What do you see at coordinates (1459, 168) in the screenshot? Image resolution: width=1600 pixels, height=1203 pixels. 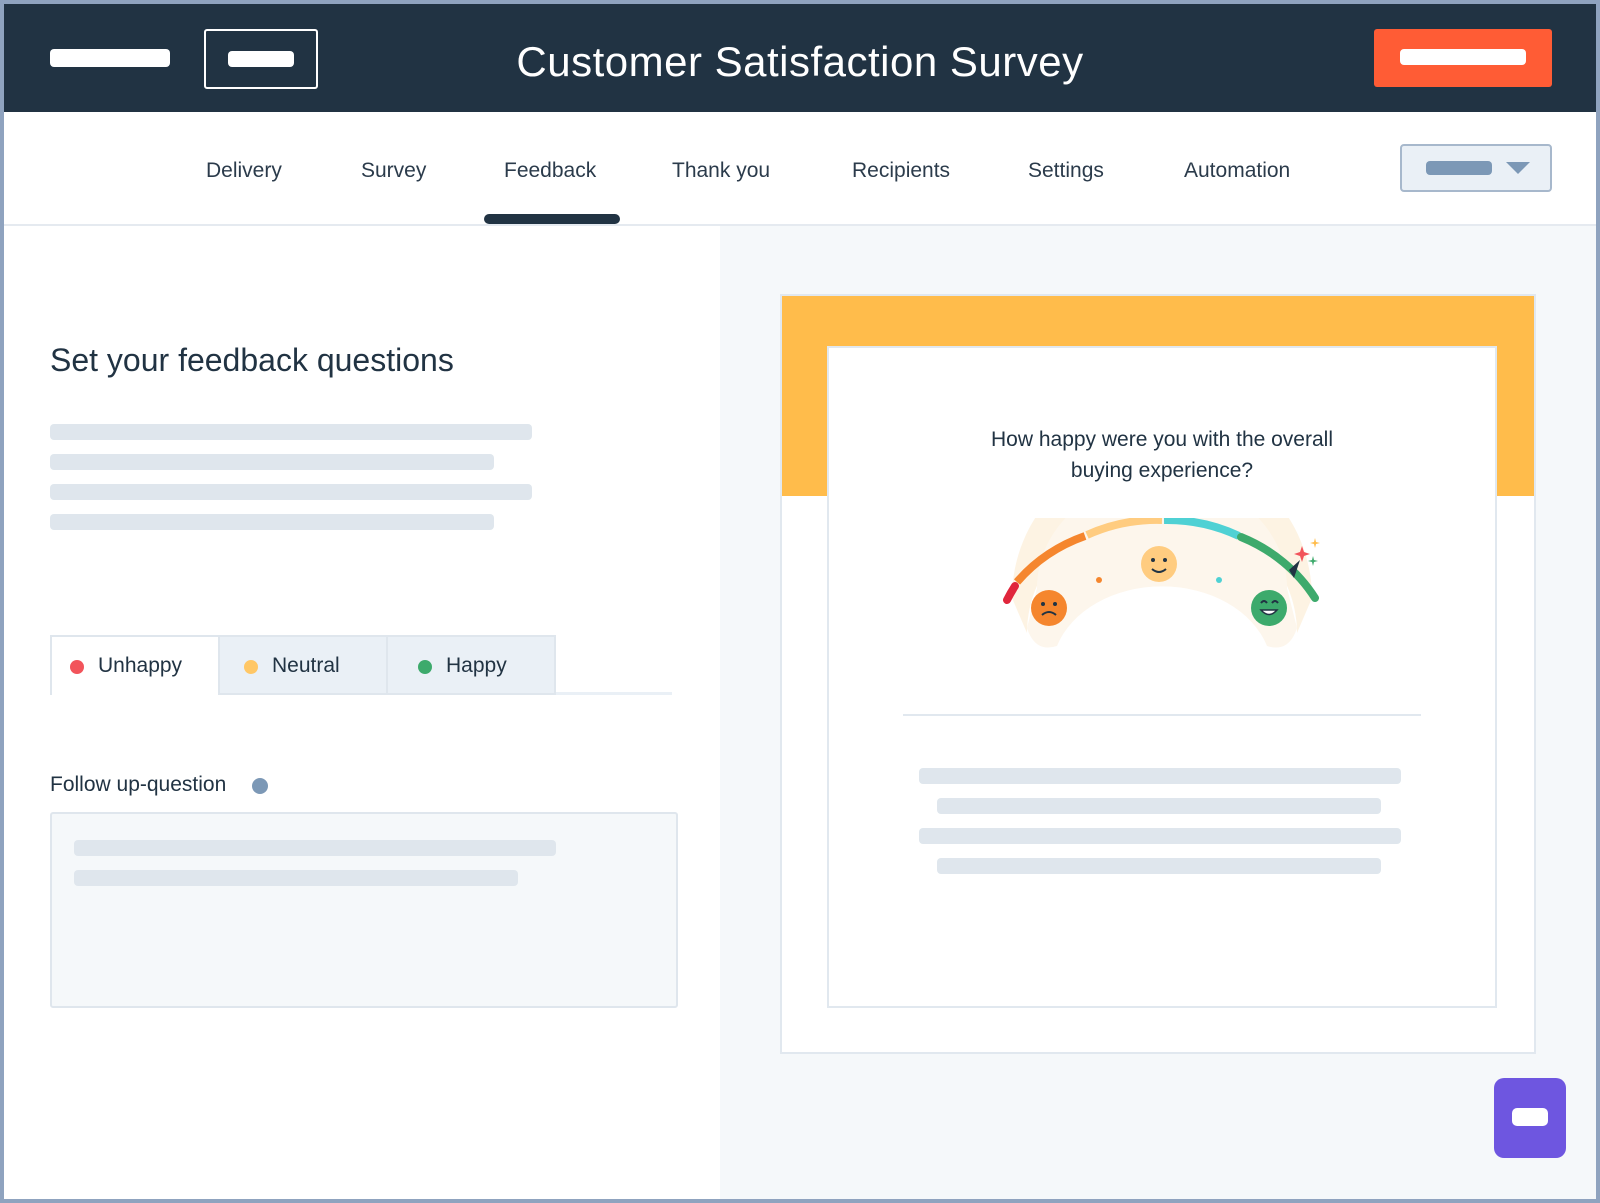 I see `dropdown-label-placeholder` at bounding box center [1459, 168].